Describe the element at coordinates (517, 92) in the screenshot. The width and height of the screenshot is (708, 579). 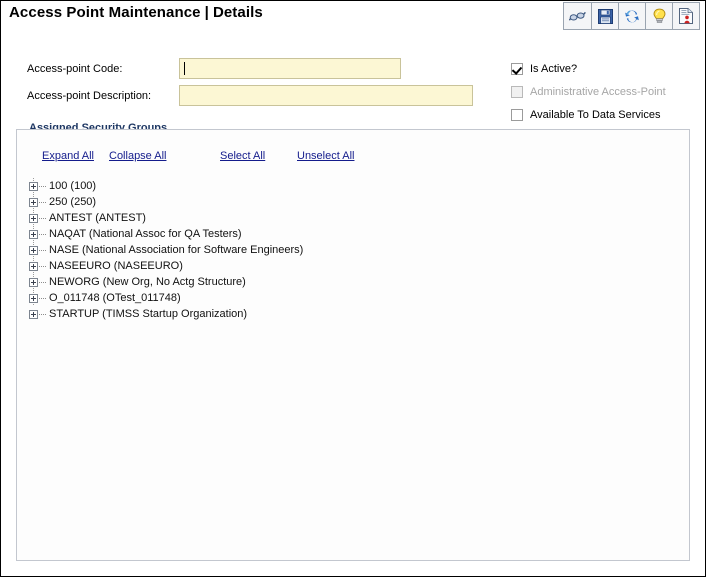
I see `administrative-access-point-checkbox` at that location.